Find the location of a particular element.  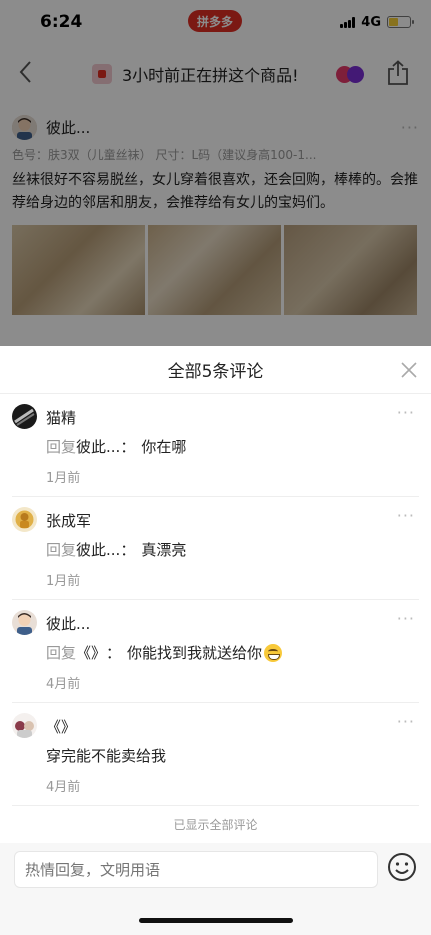

commenter-name: 猫精 is located at coordinates (61, 418).